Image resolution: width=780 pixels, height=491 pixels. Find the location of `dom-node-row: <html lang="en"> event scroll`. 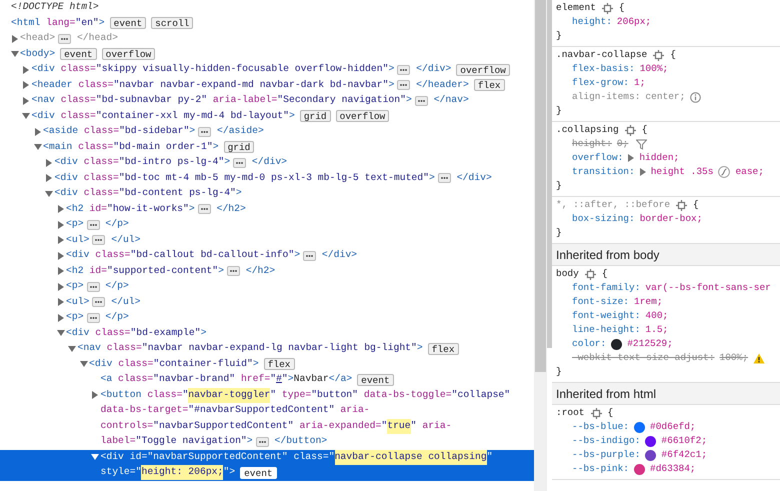

dom-node-row: <html lang="en"> event scroll is located at coordinates (267, 23).